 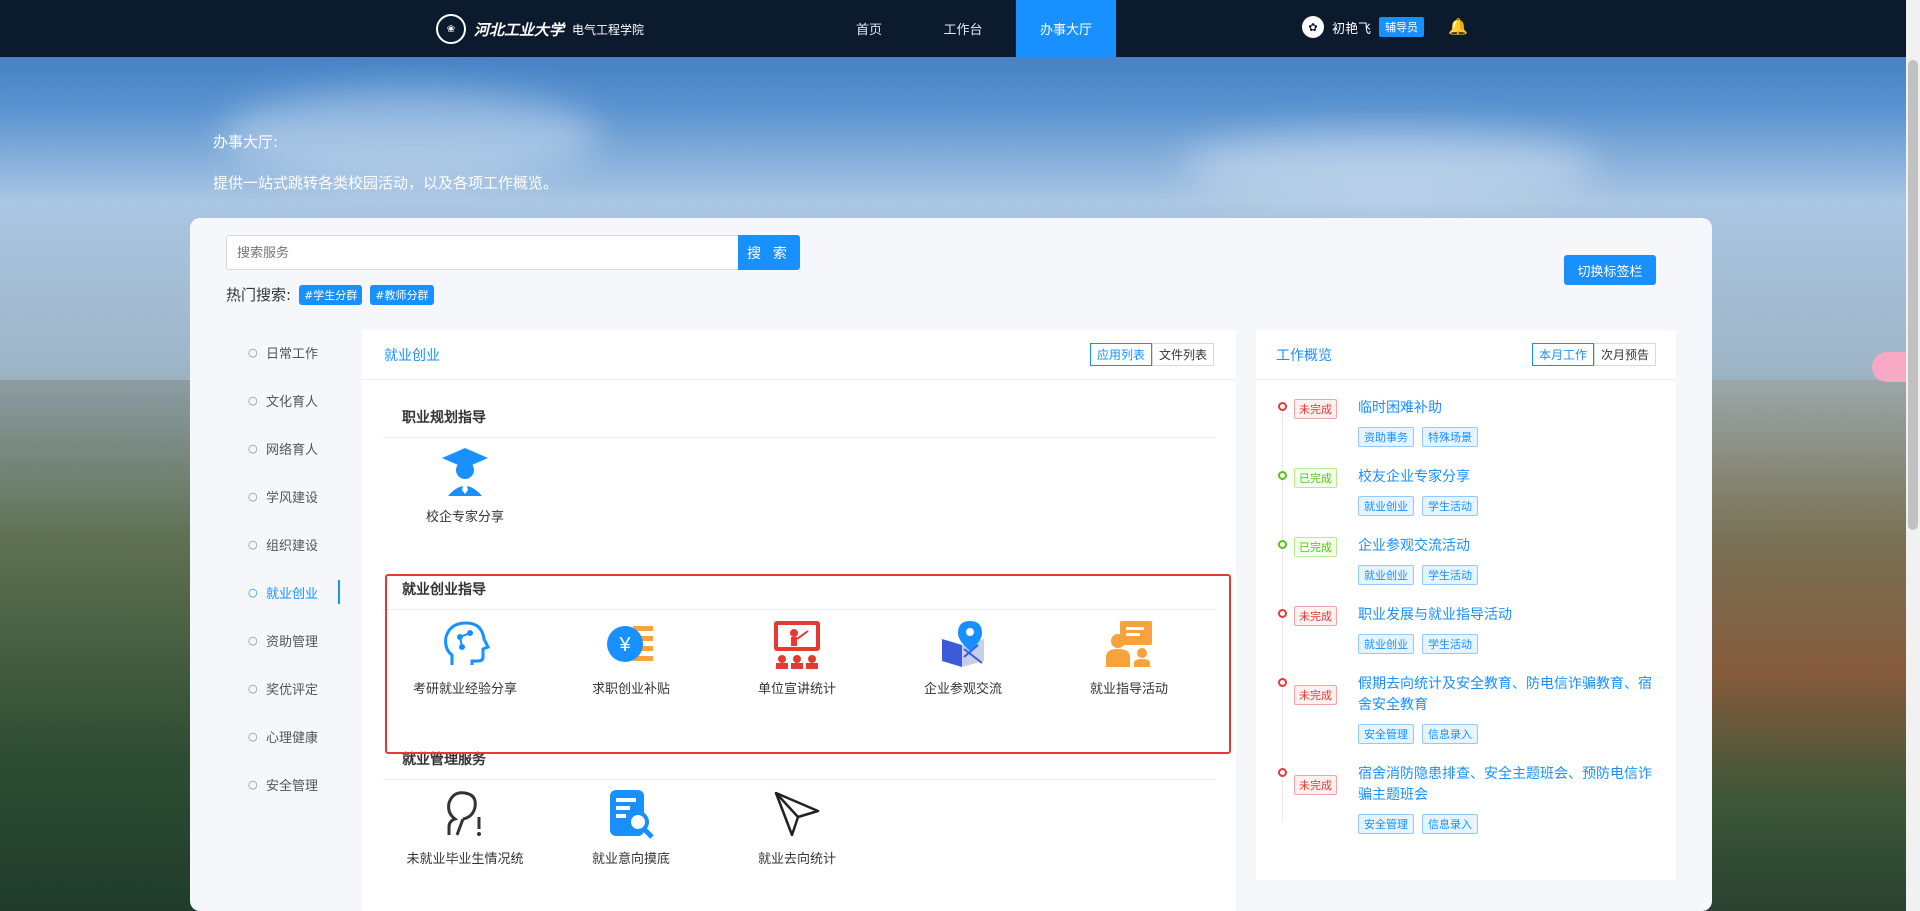 I want to click on person-alert-icon, so click(x=465, y=814).